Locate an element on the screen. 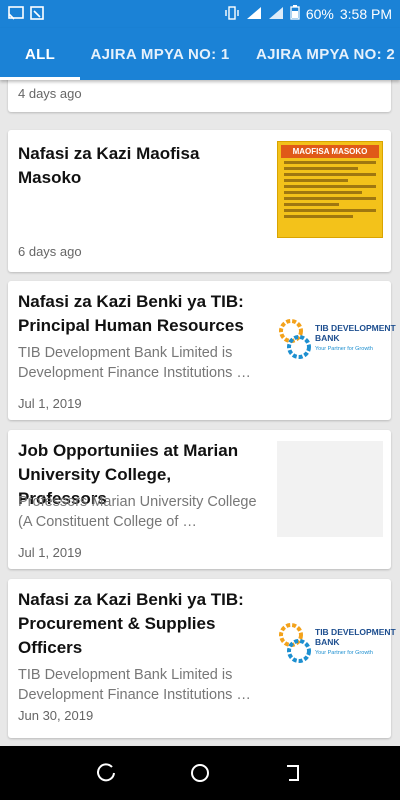 Image resolution: width=400 pixels, height=800 pixels. article-thumbnail: MAOFISA MASOKO is located at coordinates (330, 189).